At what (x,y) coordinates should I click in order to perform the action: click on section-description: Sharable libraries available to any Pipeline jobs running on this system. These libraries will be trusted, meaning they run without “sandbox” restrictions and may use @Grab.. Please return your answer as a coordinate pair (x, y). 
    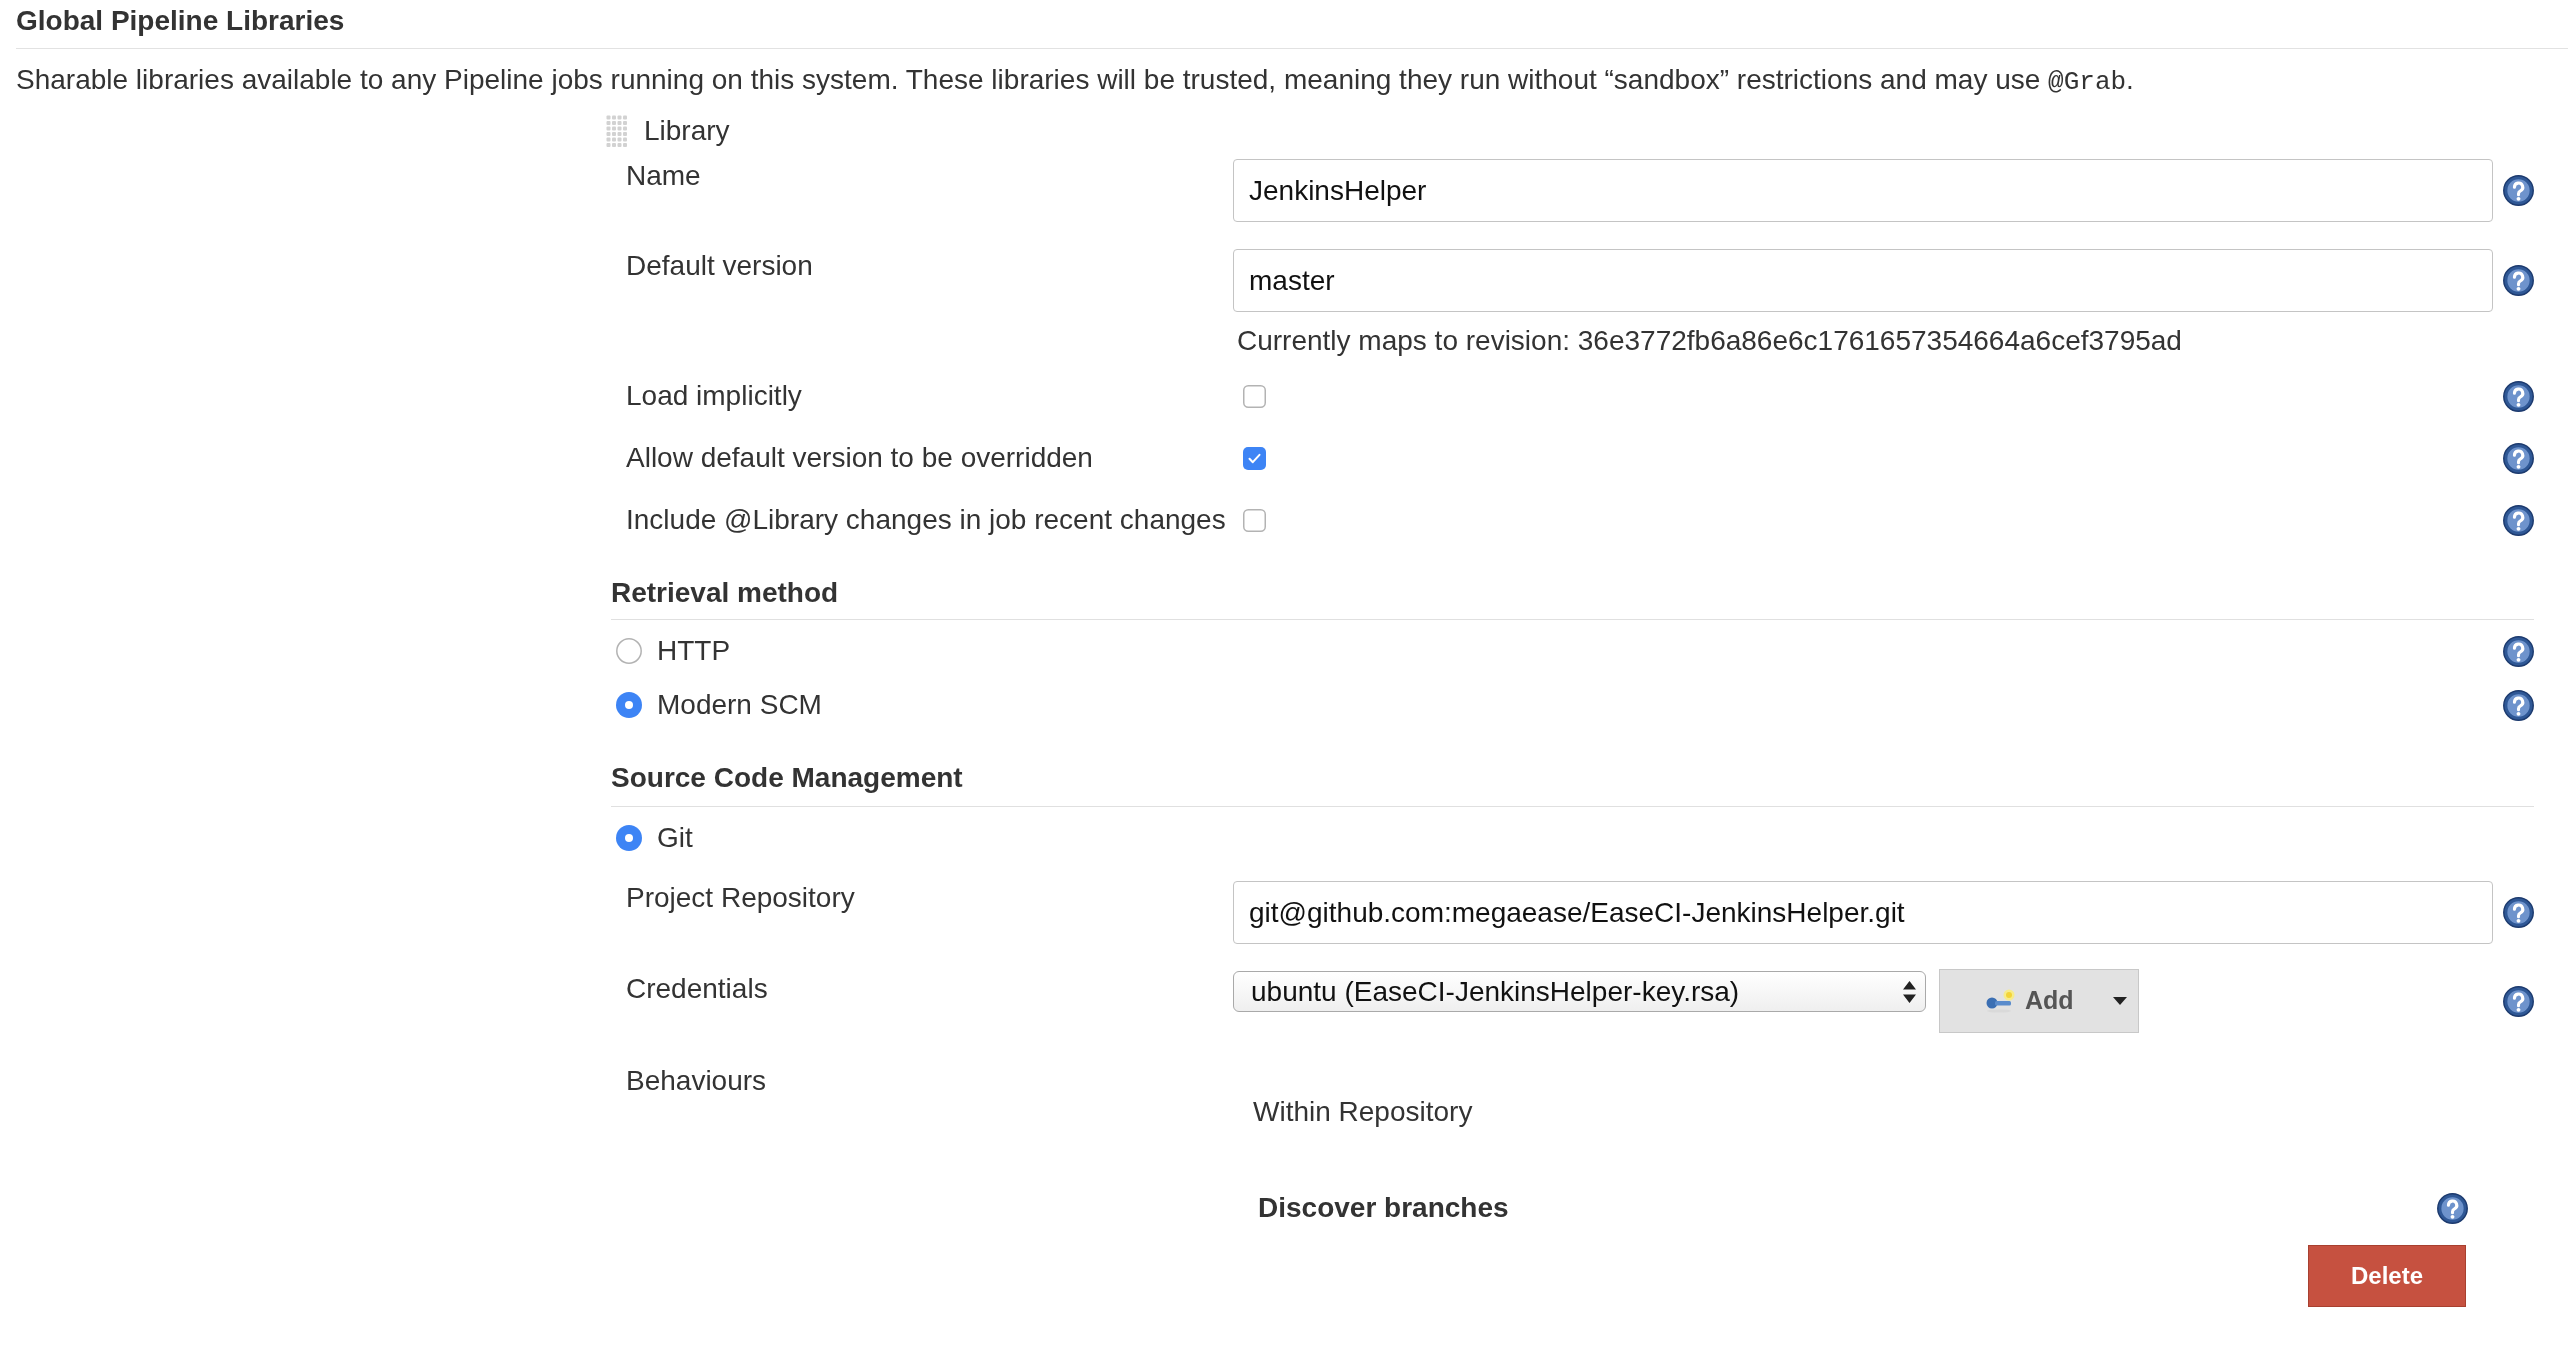
    Looking at the image, I should click on (1075, 81).